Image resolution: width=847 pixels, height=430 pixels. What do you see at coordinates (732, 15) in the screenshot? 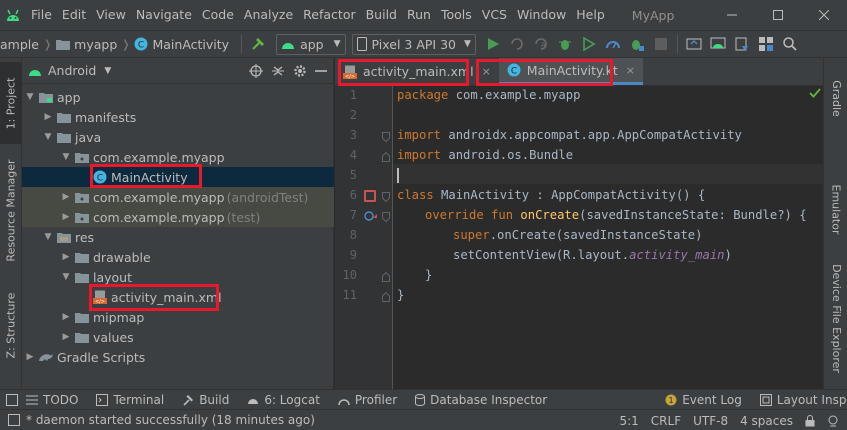
I see `minimize-icon` at bounding box center [732, 15].